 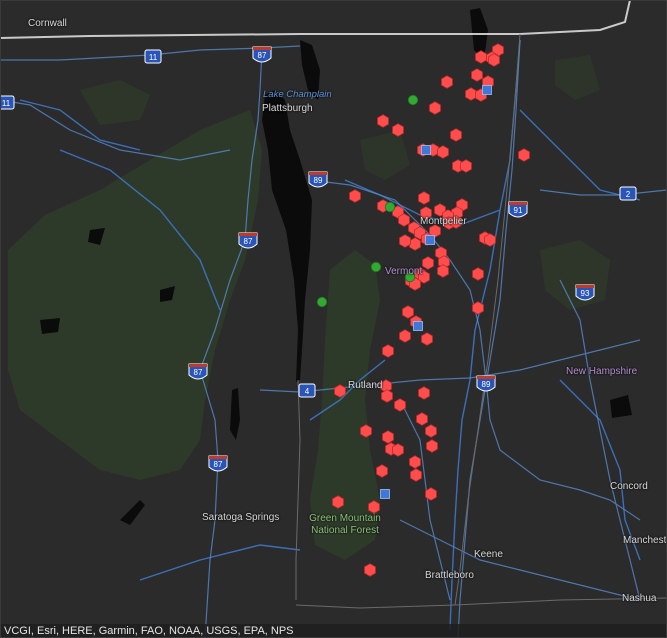 I want to click on route-shield: 2, so click(x=628, y=193).